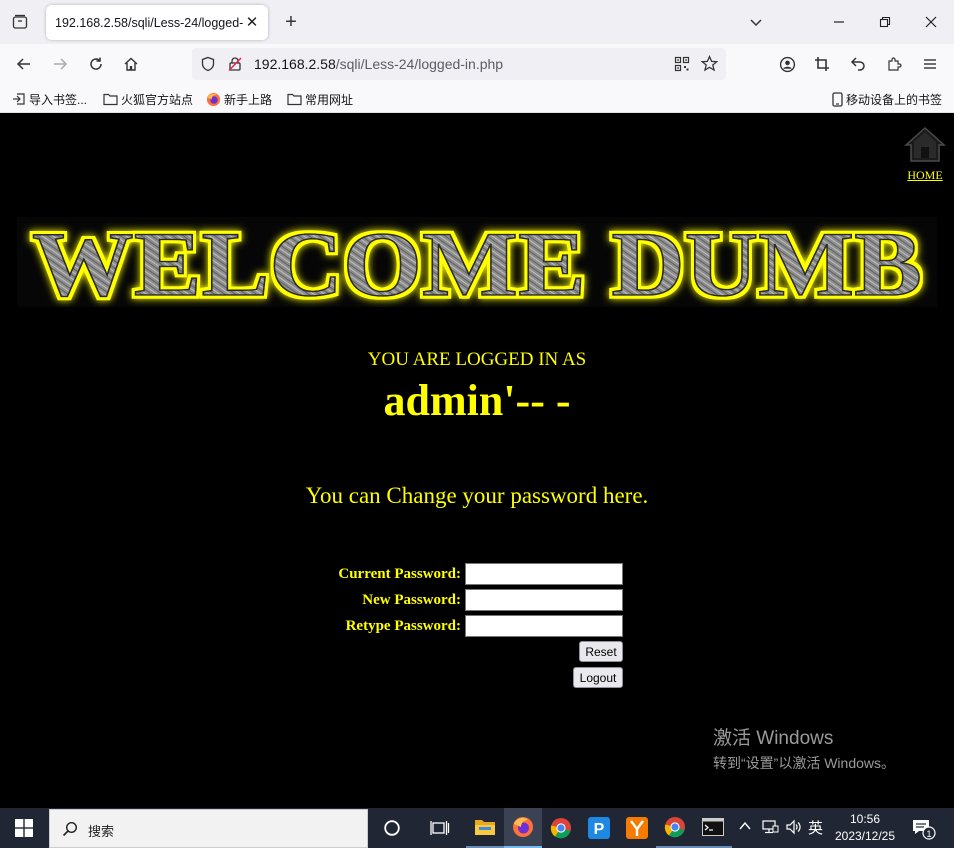  I want to click on account-icon, so click(787, 64).